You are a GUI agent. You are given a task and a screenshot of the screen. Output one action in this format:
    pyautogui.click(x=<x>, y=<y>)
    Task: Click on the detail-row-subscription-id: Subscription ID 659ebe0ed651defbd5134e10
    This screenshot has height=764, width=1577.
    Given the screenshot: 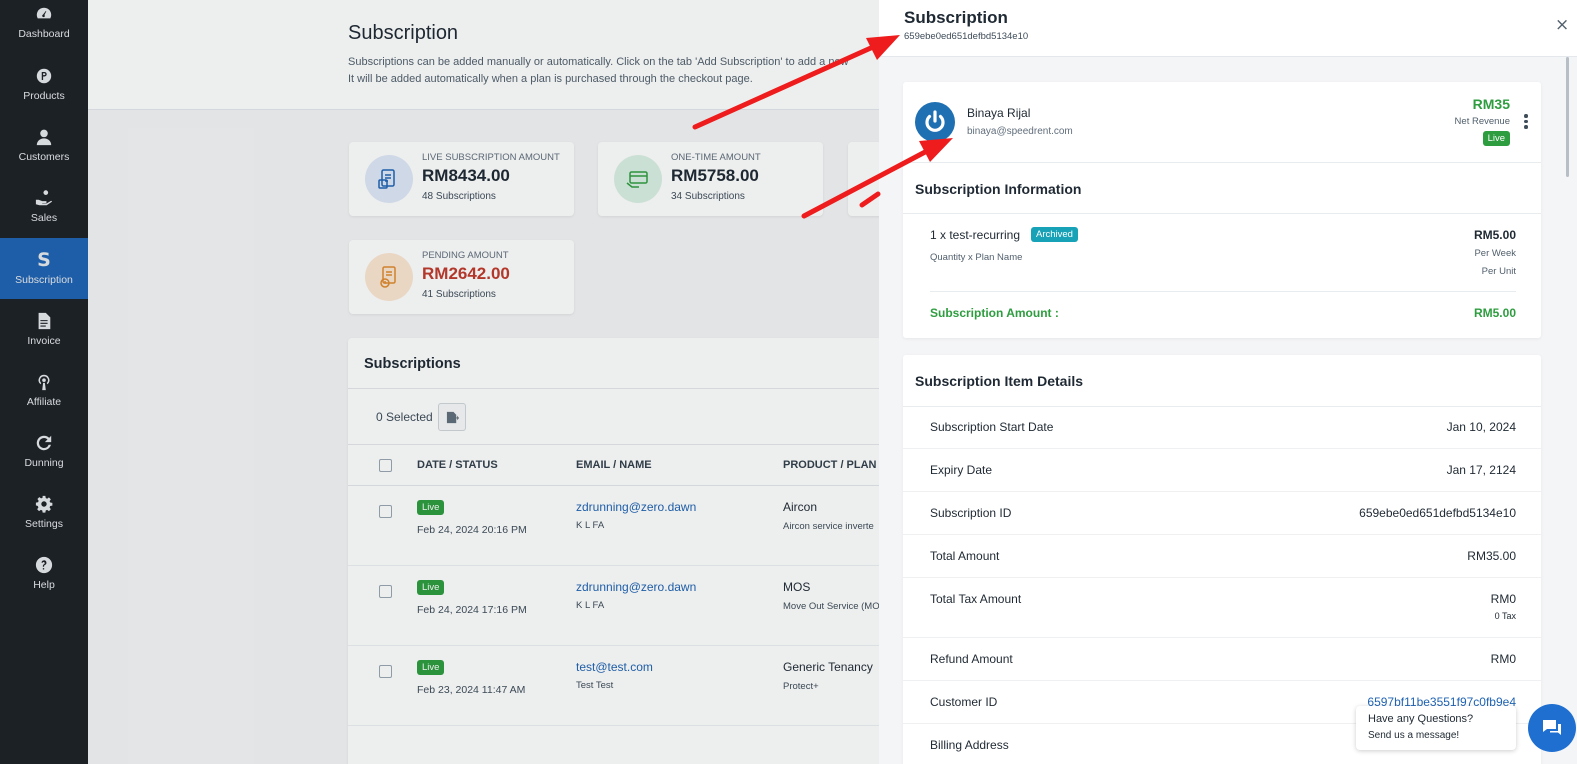 What is the action you would take?
    pyautogui.click(x=1222, y=513)
    